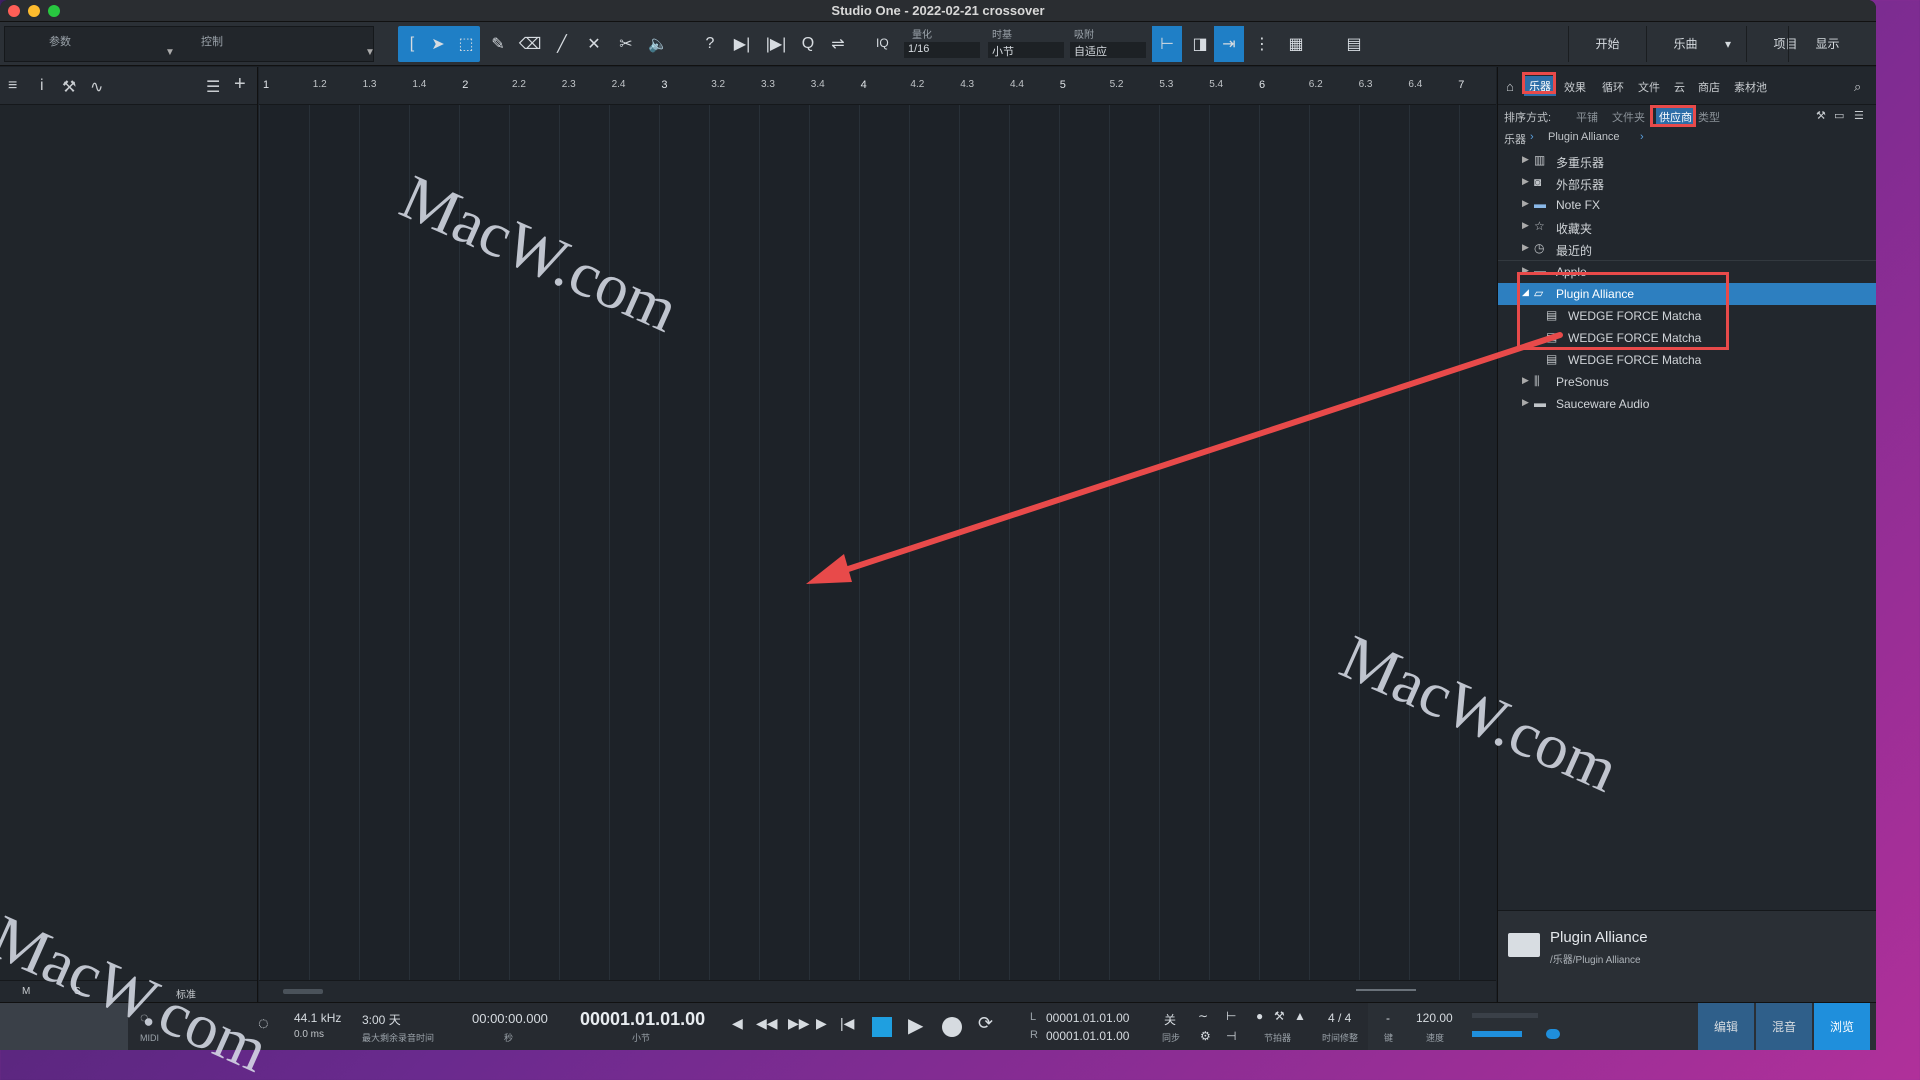 The height and width of the screenshot is (1080, 1920). Describe the element at coordinates (213, 87) in the screenshot. I see `list-icon: ☰` at that location.